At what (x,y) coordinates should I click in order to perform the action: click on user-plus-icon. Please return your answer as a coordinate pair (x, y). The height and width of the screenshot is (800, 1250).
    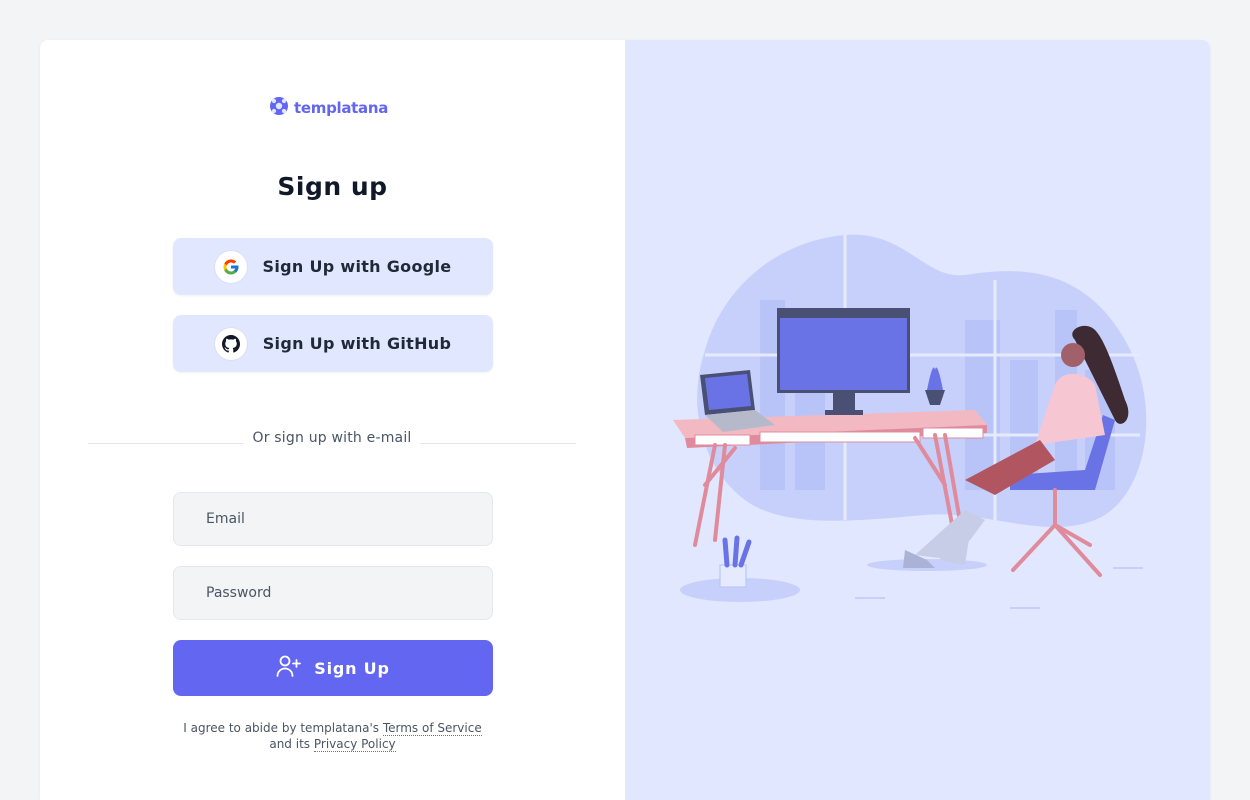
    Looking at the image, I should click on (289, 668).